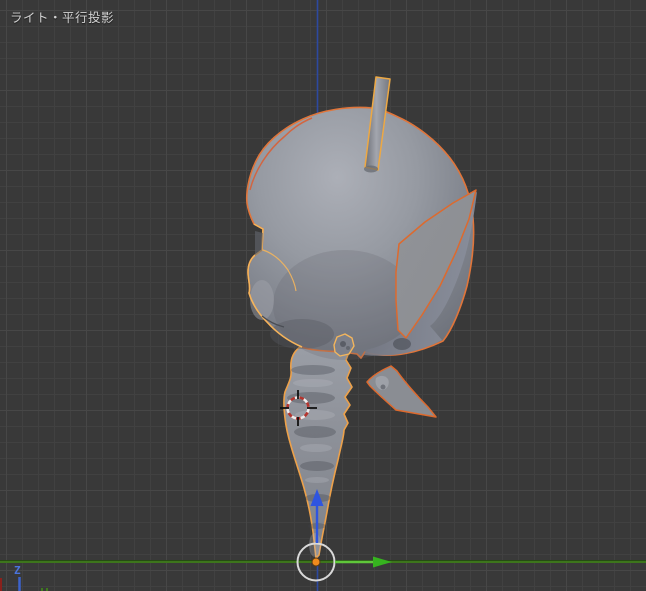  Describe the element at coordinates (371, 169) in the screenshot. I see `antenna-root-shadow` at that location.